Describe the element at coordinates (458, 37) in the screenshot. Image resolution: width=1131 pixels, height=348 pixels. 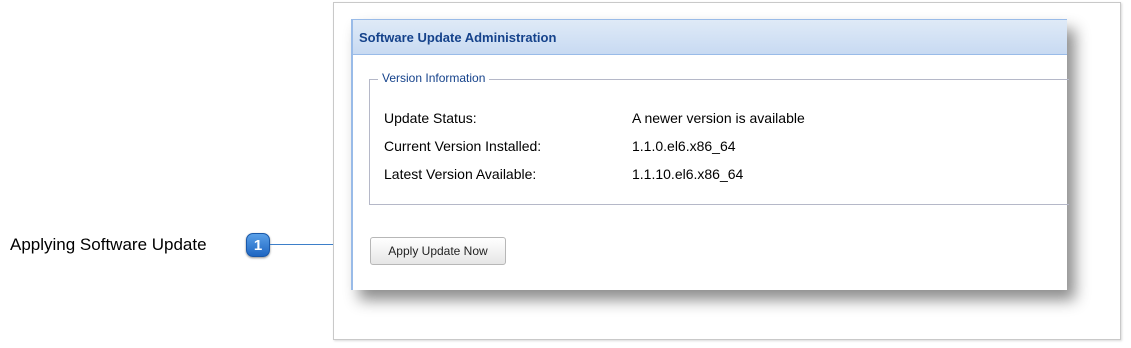
I see `panel-title: Software Update Administration` at that location.